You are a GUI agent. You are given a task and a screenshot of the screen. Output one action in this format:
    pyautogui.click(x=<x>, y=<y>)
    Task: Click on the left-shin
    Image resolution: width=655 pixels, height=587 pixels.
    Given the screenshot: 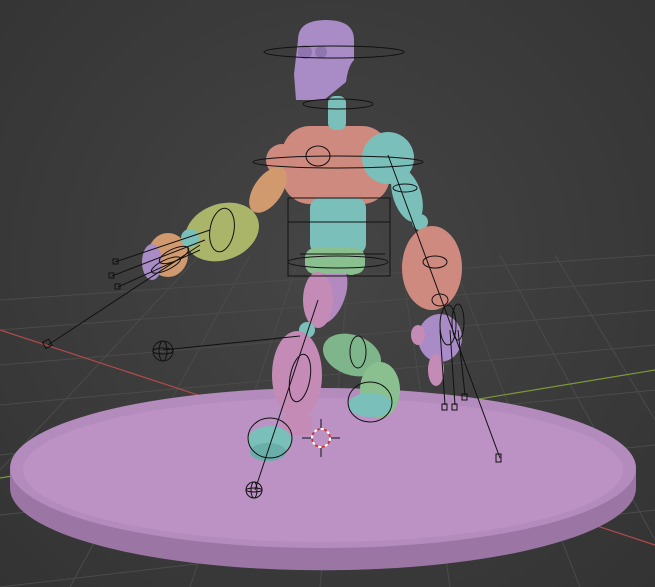 What is the action you would take?
    pyautogui.click(x=297, y=375)
    